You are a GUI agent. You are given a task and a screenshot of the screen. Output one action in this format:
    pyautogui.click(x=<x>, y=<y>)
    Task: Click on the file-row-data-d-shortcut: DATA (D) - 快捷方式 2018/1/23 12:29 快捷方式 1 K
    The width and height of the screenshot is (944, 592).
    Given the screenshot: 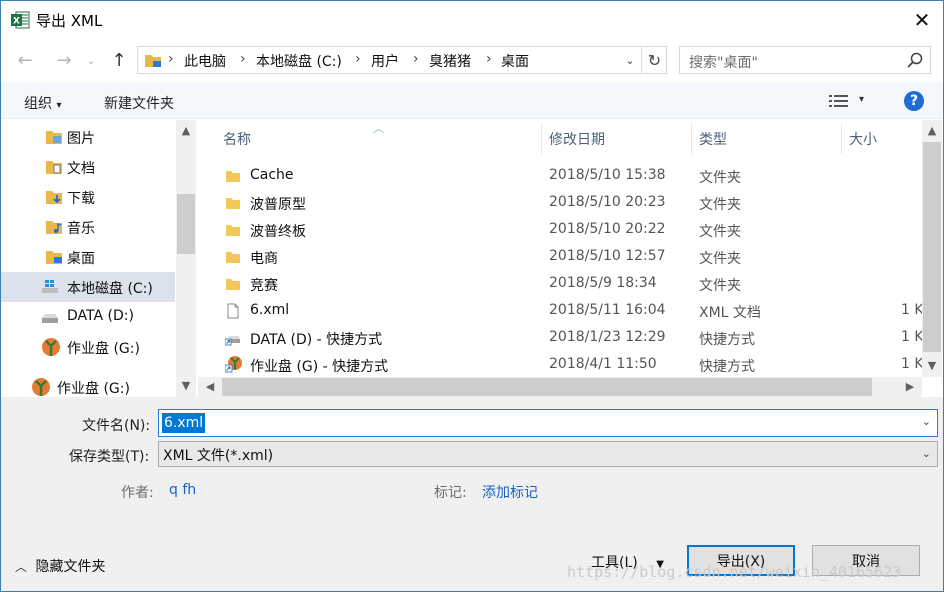 What is the action you would take?
    pyautogui.click(x=561, y=338)
    